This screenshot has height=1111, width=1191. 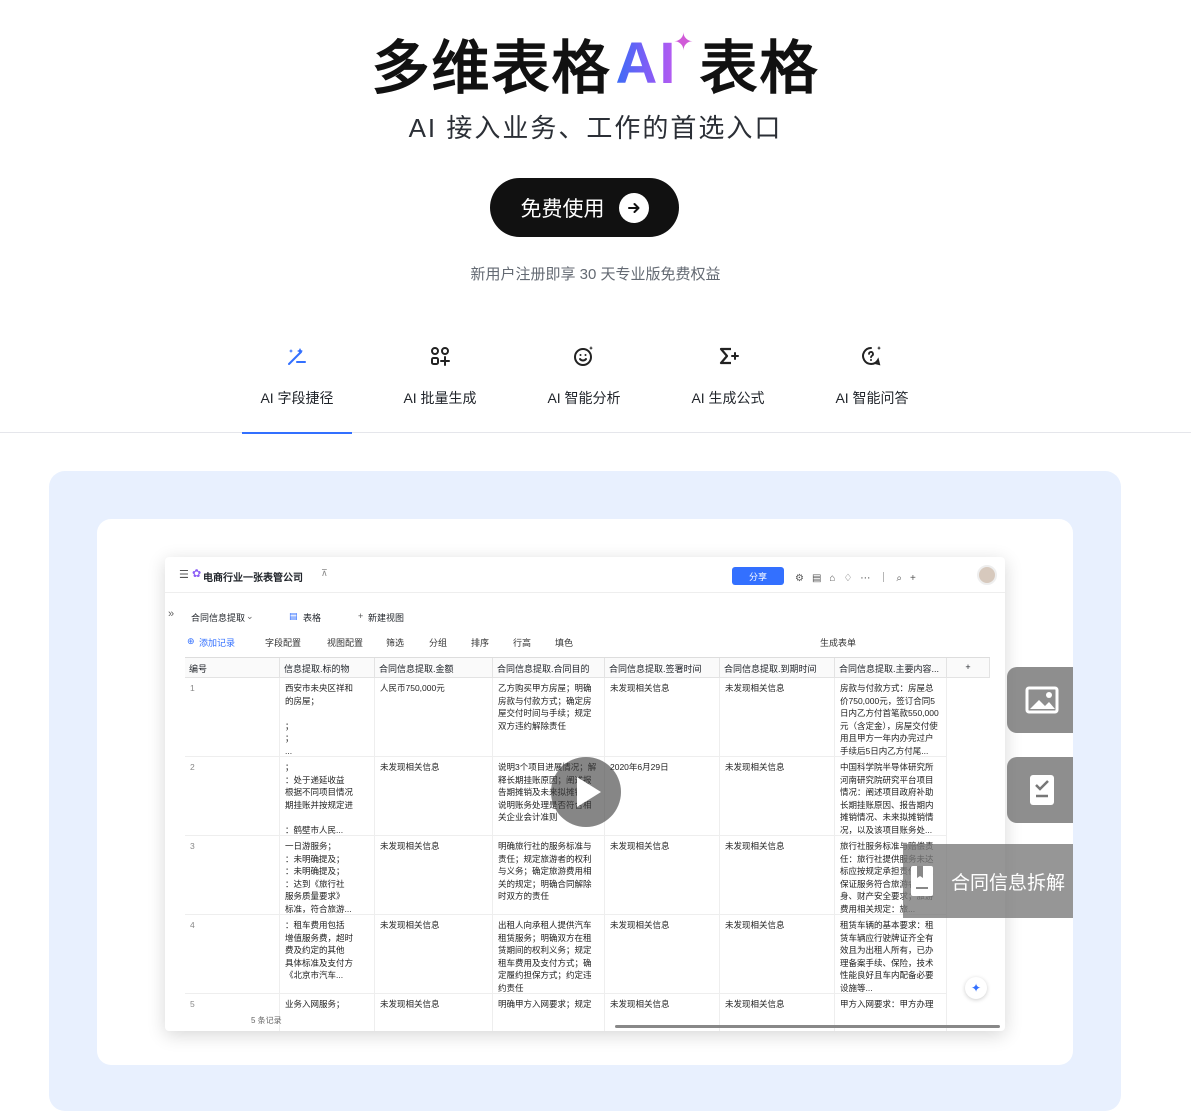 What do you see at coordinates (232, 717) in the screenshot?
I see `row-number: 1` at bounding box center [232, 717].